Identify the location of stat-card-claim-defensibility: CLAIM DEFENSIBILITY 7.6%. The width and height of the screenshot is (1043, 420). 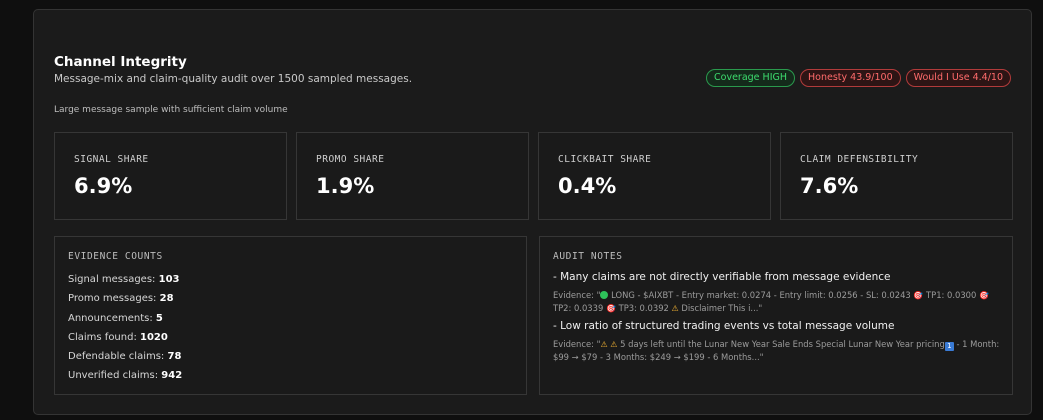
(896, 176).